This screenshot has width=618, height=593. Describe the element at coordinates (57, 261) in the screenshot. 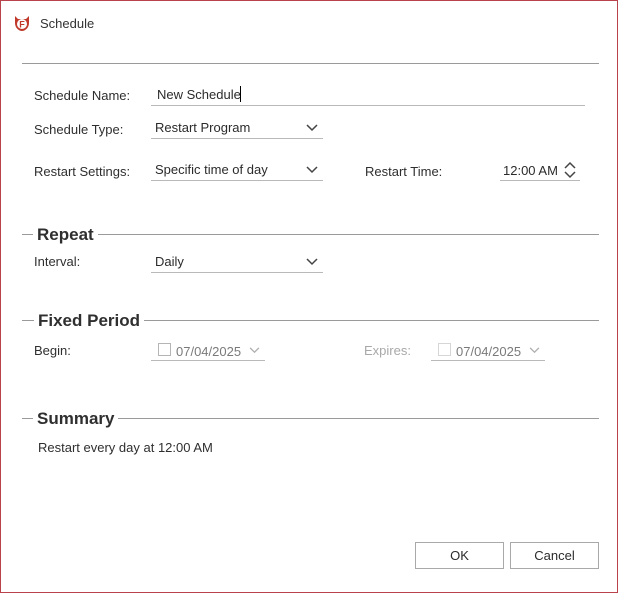

I see `interval-label: Interval:` at that location.